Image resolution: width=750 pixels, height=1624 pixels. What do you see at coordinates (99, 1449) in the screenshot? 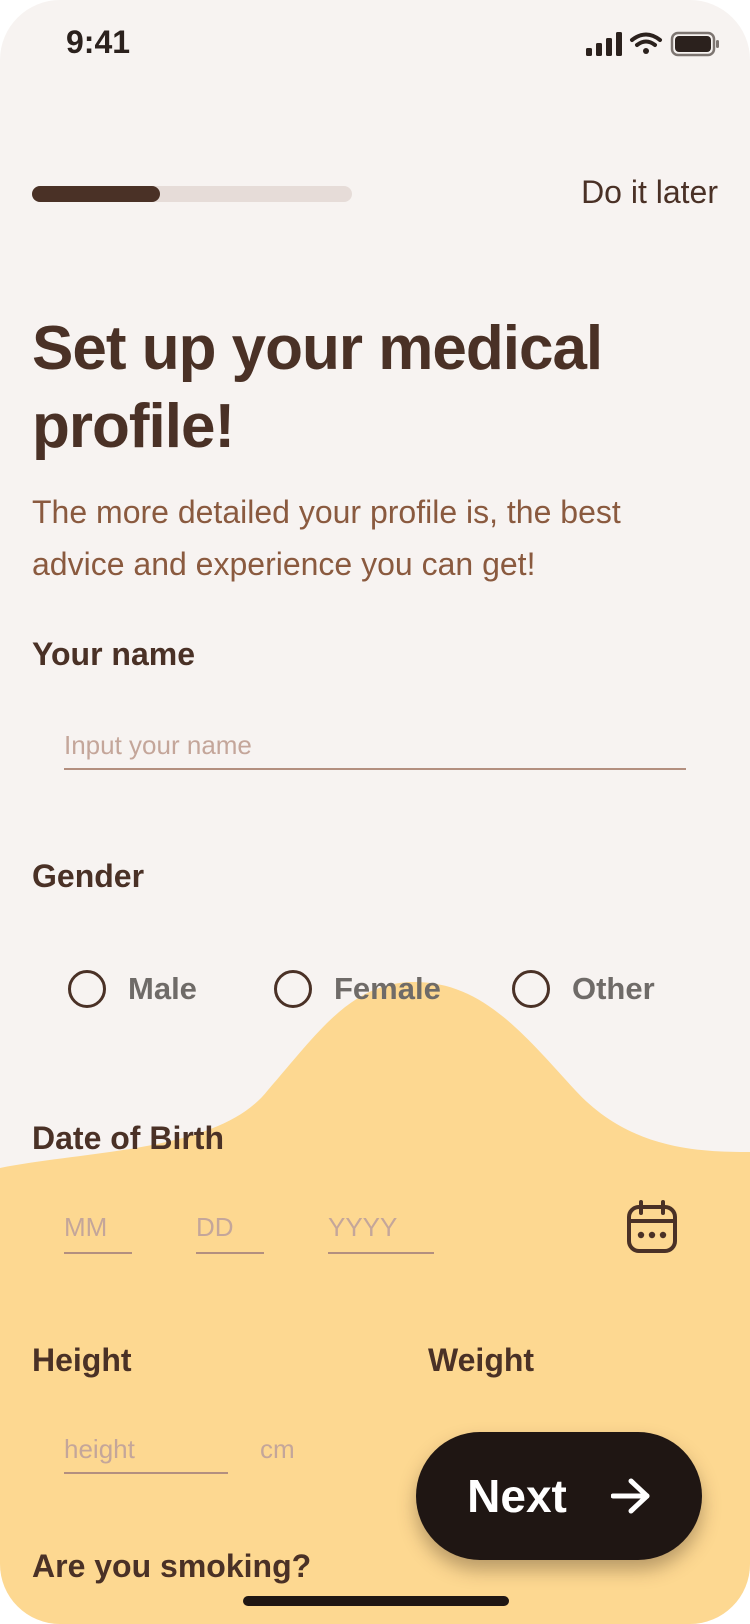
I see `height-placeholder: height` at bounding box center [99, 1449].